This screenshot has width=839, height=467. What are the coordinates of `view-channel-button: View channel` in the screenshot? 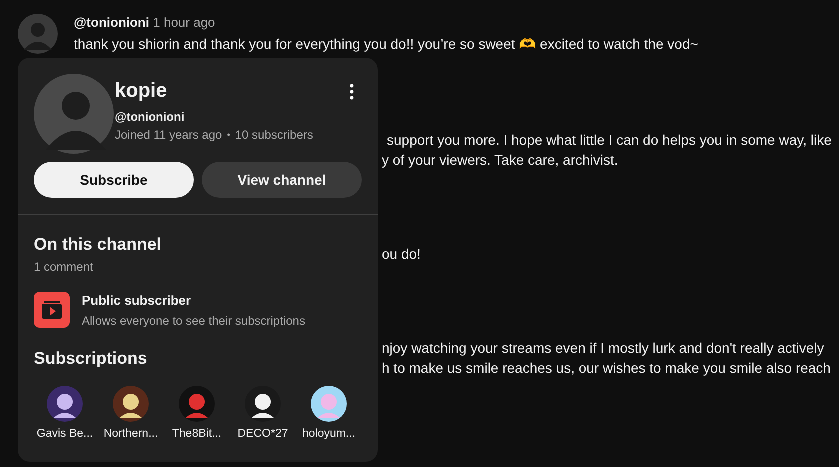 It's located at (282, 180).